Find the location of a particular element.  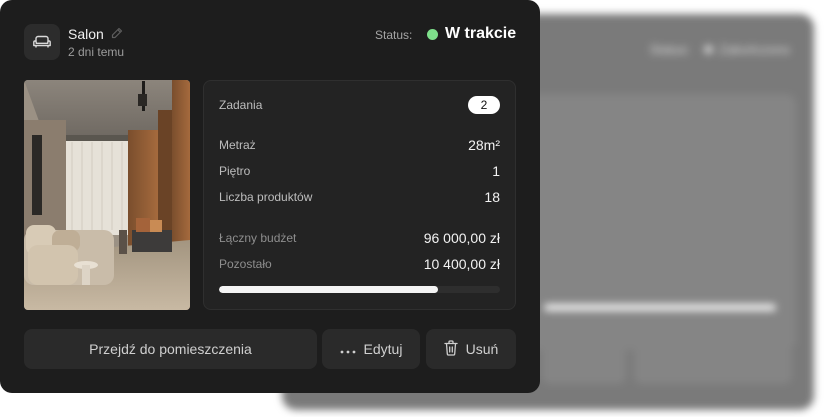

floor-value: 1 is located at coordinates (496, 171).